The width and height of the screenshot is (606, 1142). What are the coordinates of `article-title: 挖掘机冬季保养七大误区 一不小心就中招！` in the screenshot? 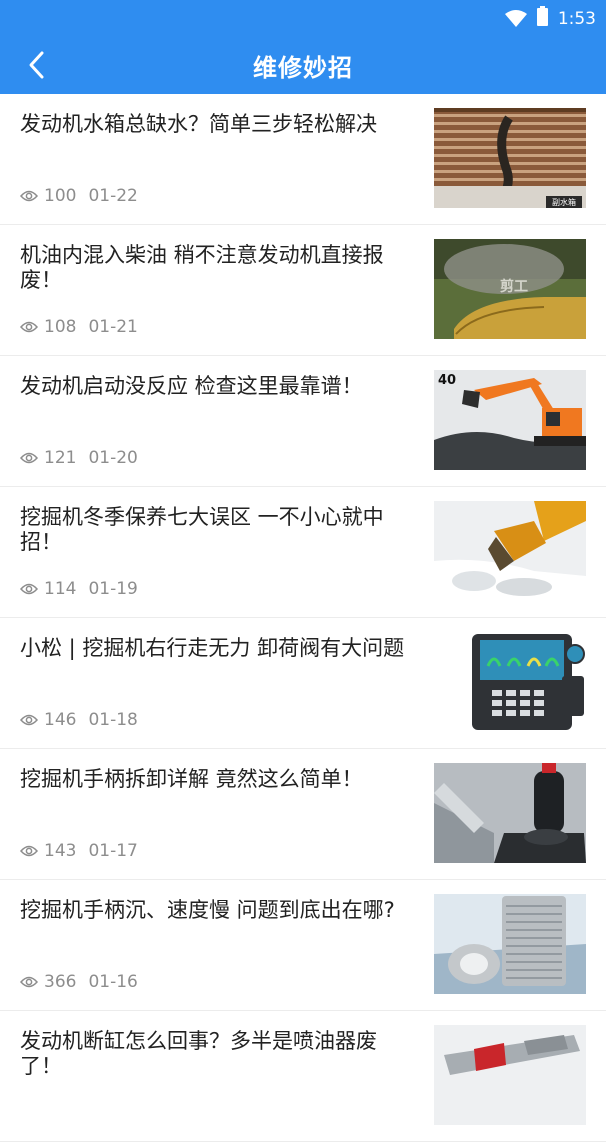 It's located at (202, 529).